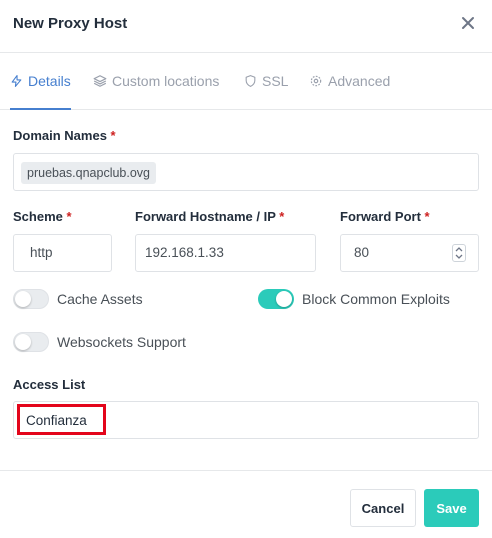 The width and height of the screenshot is (492, 538). I want to click on modal-header: New Proxy Host, so click(246, 26).